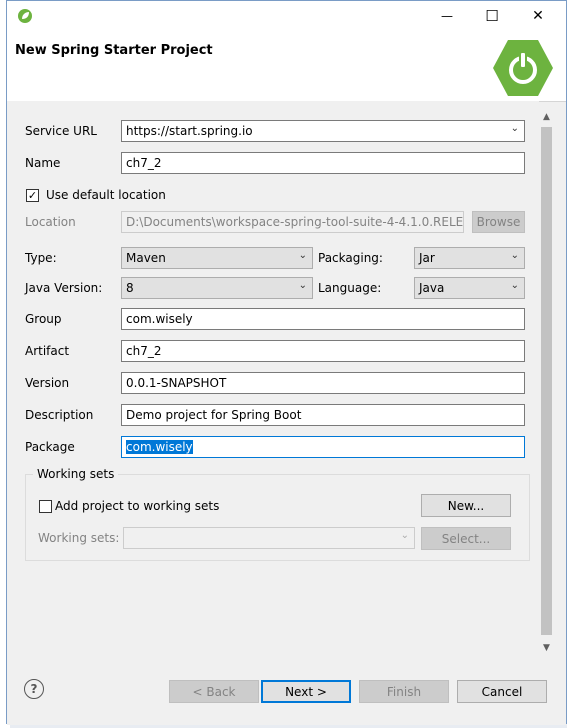  Describe the element at coordinates (286, 16) in the screenshot. I see `title-bar: — ☐ ✕` at that location.